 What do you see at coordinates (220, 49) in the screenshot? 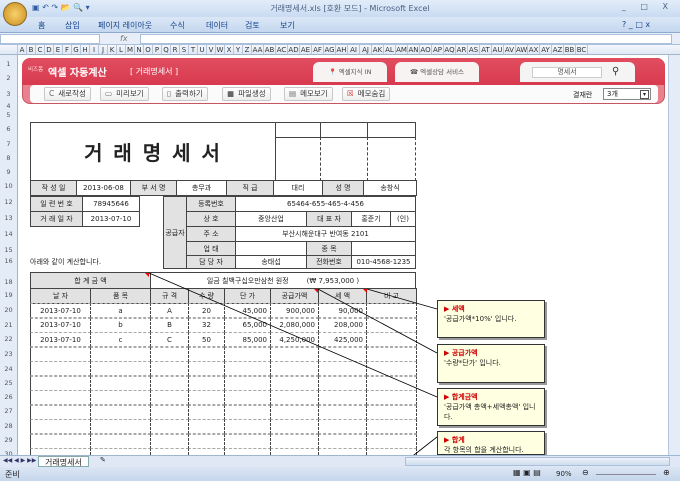
I see `column-header: W` at bounding box center [220, 49].